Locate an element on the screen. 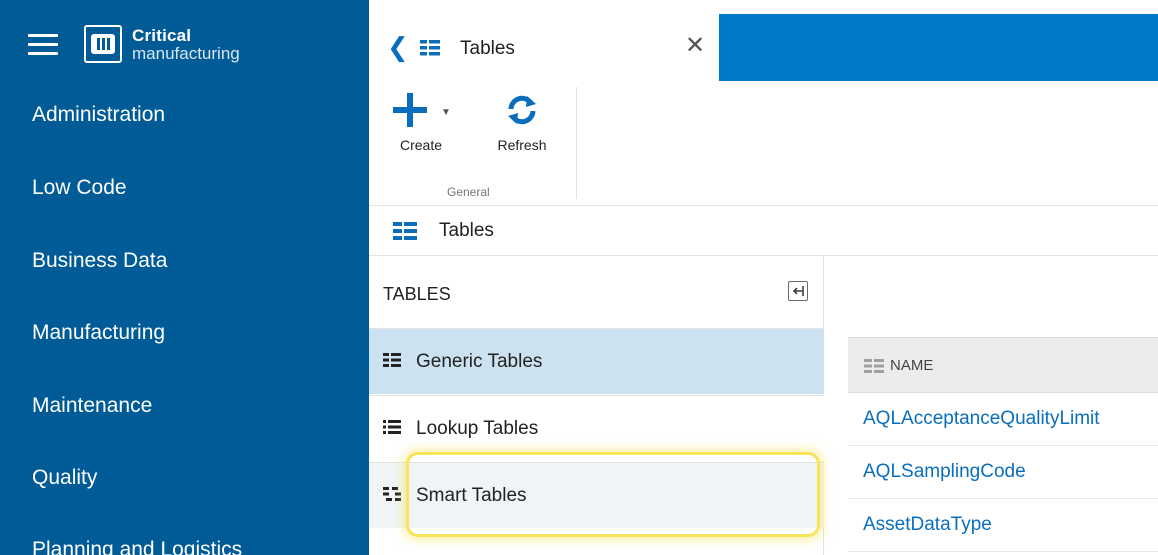 The width and height of the screenshot is (1158, 555). breadcrumb-label: Tables is located at coordinates (466, 231).